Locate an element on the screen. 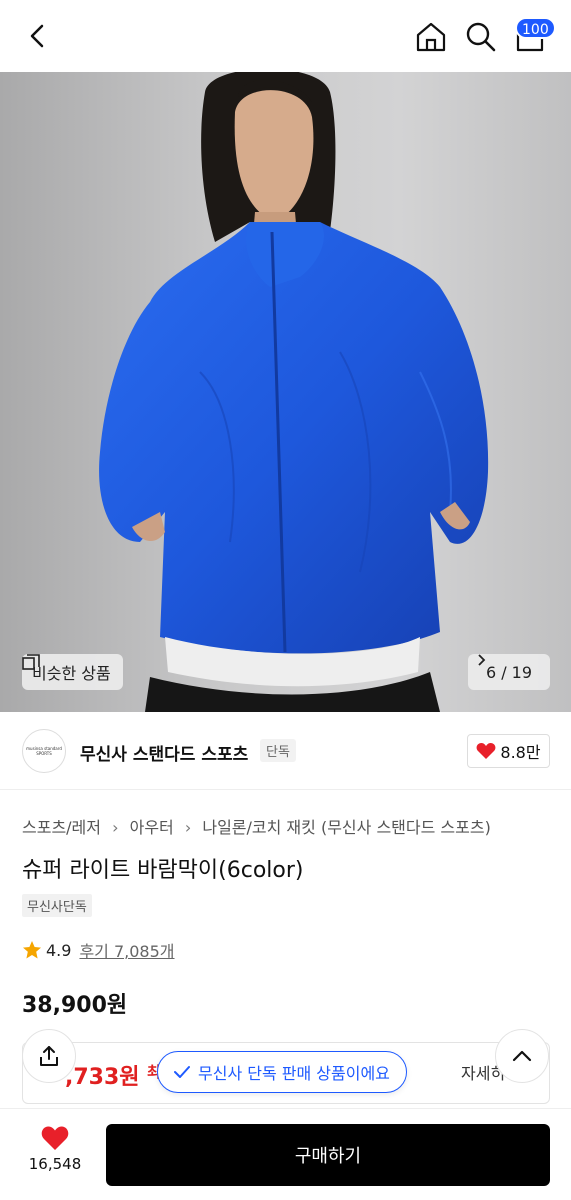 The height and width of the screenshot is (1200, 571). product-price: 38,900원 is located at coordinates (75, 1005).